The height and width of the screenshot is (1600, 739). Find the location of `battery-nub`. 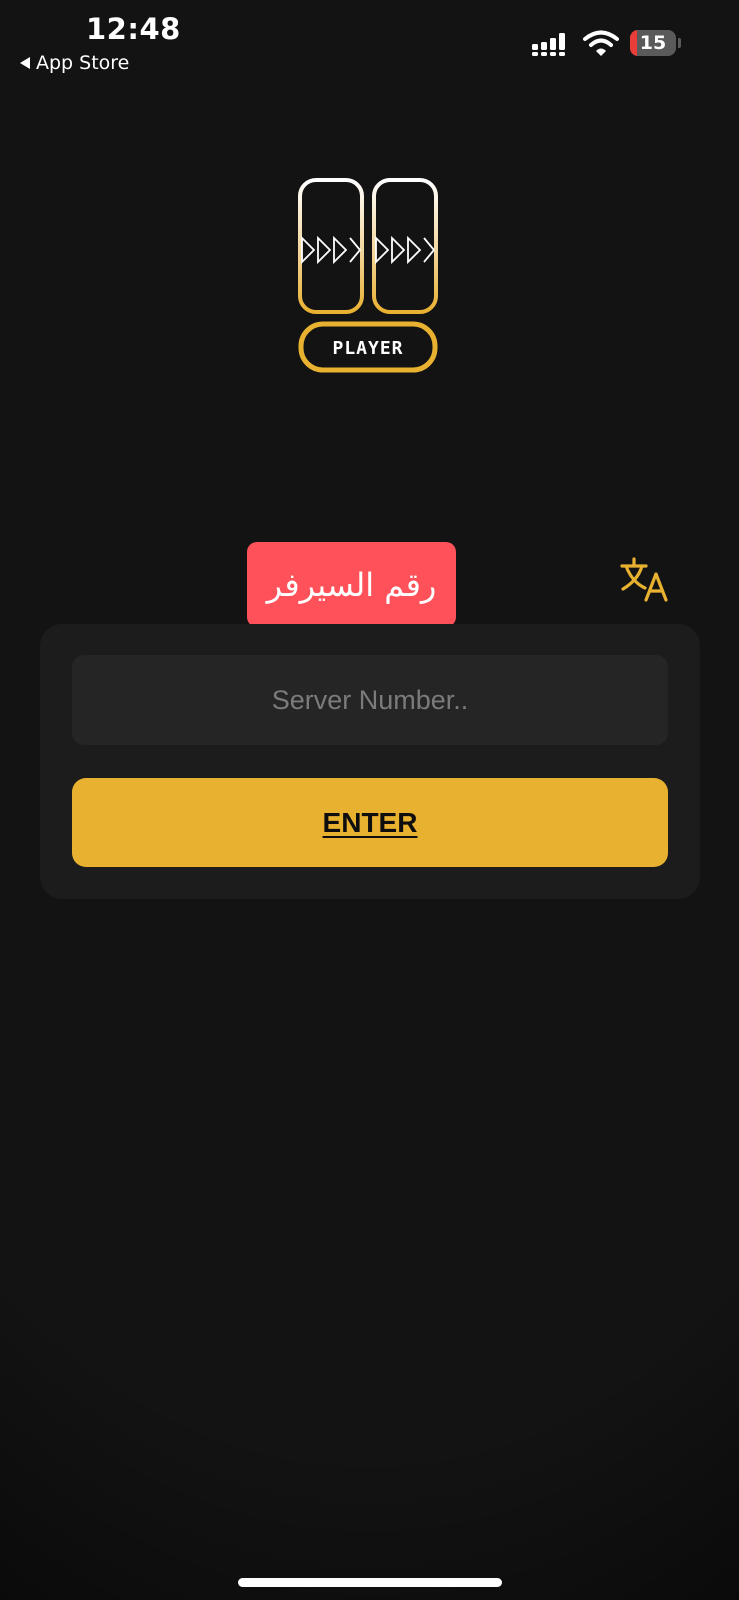

battery-nub is located at coordinates (679, 43).